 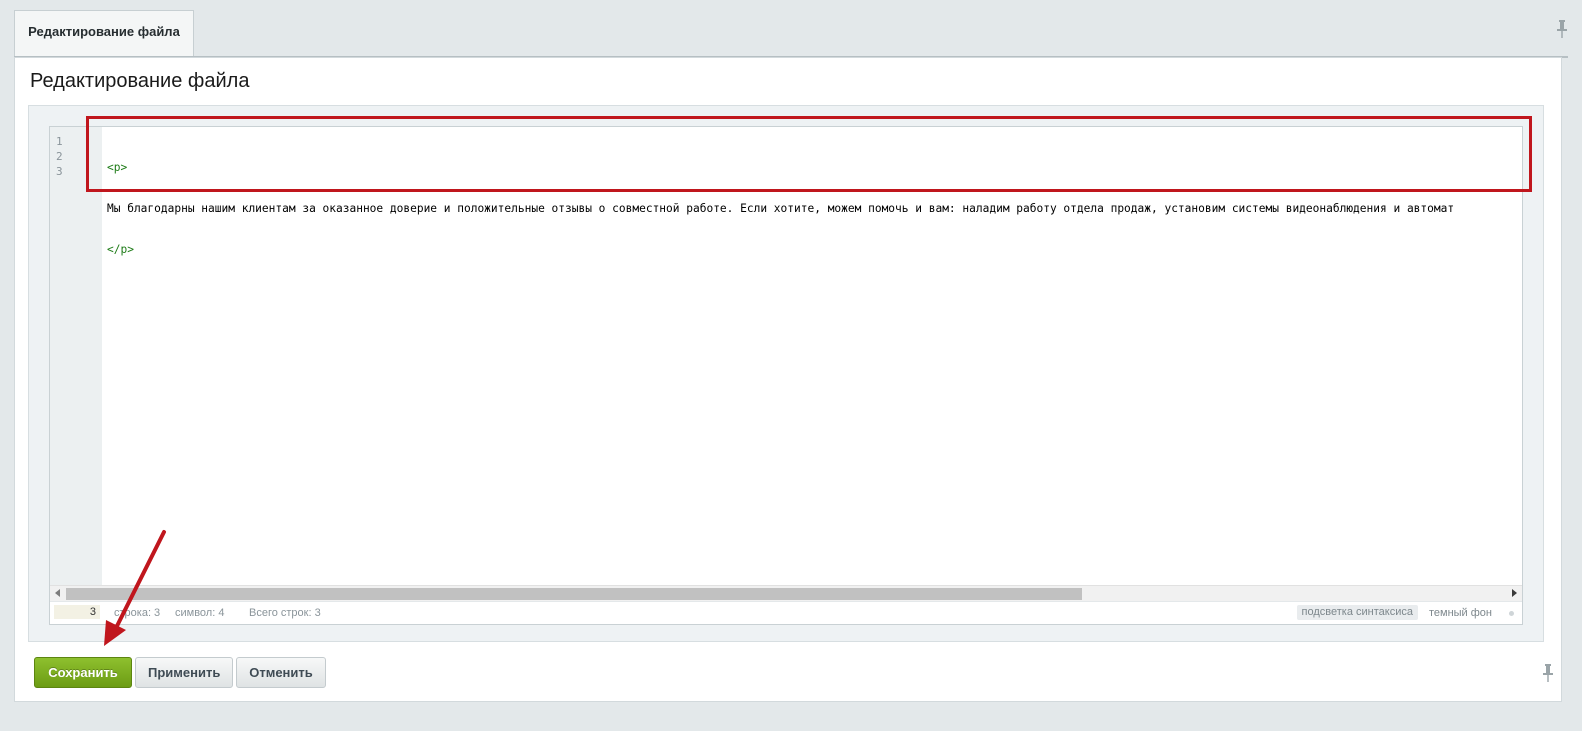 What do you see at coordinates (59, 171) in the screenshot?
I see `line-number: 3` at bounding box center [59, 171].